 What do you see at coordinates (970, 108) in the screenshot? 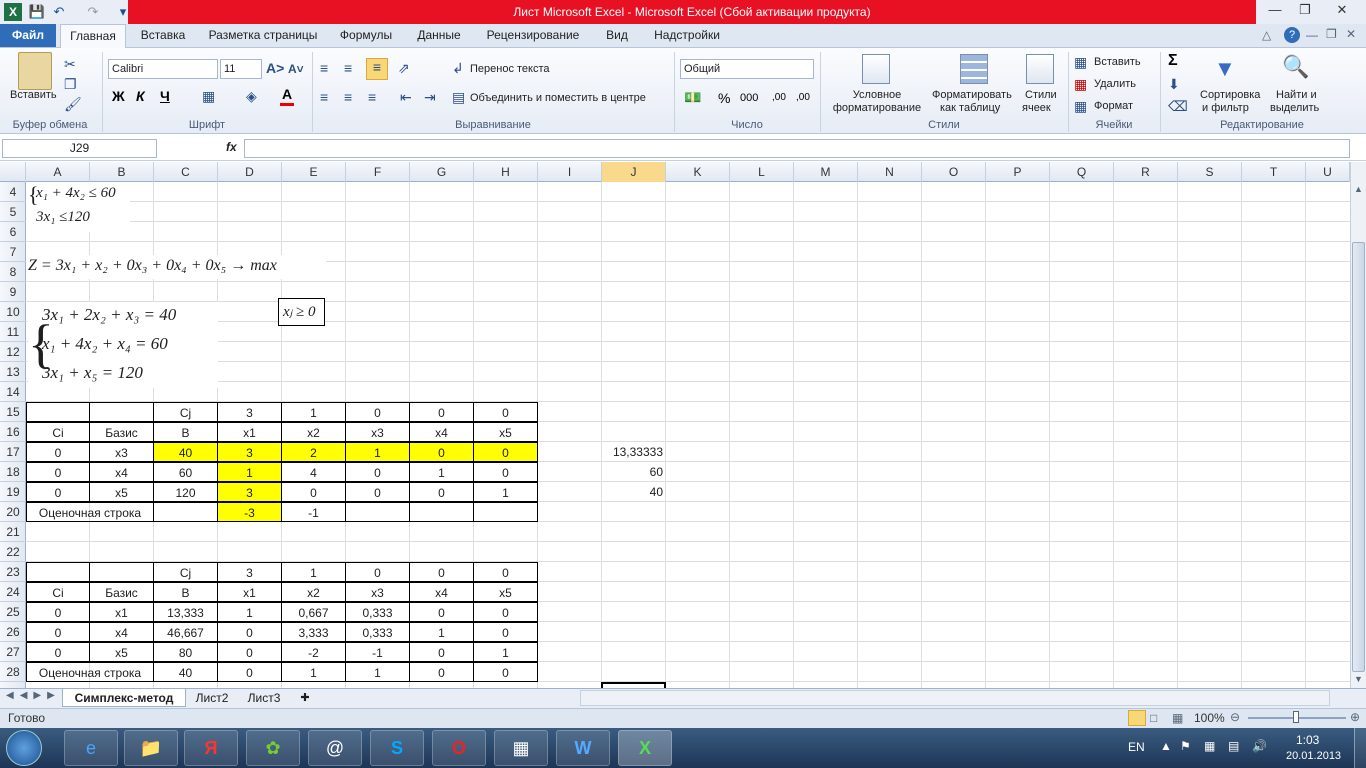
I see `format-as-table-line2: как таблицу` at bounding box center [970, 108].